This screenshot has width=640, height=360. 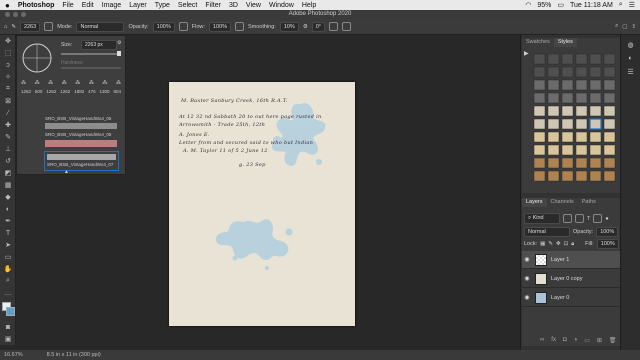 I want to click on preset-thumb-5: ⁂, so click(x=77, y=83).